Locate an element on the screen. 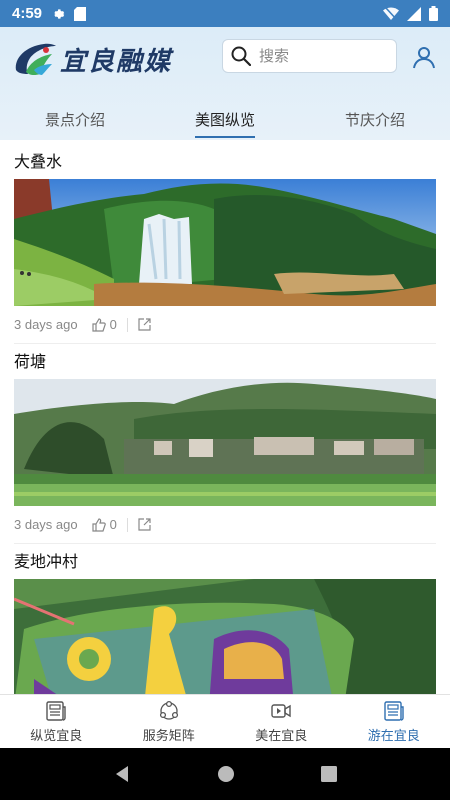  search-box is located at coordinates (309, 56).